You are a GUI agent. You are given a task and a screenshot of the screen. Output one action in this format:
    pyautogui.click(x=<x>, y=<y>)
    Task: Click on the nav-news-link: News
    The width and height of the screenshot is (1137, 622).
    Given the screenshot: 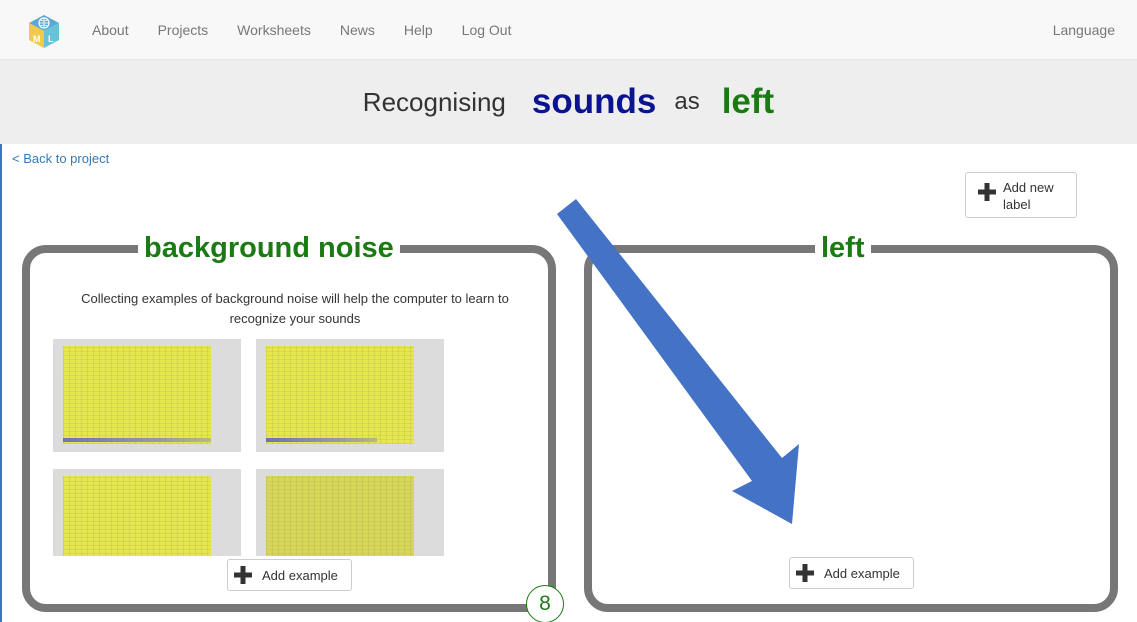 What is the action you would take?
    pyautogui.click(x=357, y=30)
    